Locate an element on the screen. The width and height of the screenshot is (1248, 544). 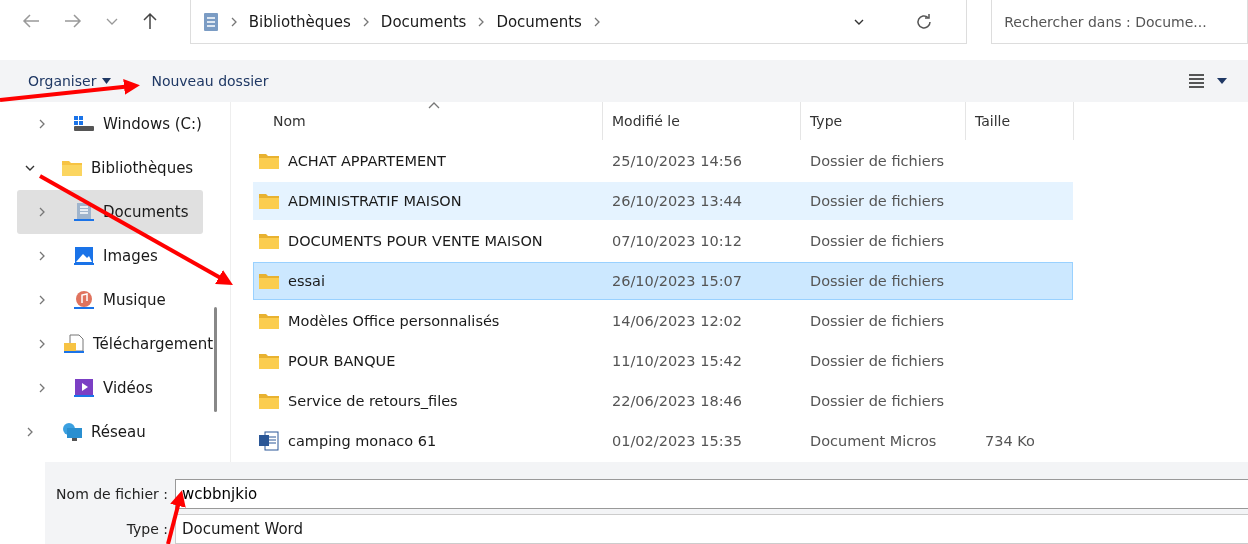
modified-date: 26/10/2023 15:07 is located at coordinates (677, 281).